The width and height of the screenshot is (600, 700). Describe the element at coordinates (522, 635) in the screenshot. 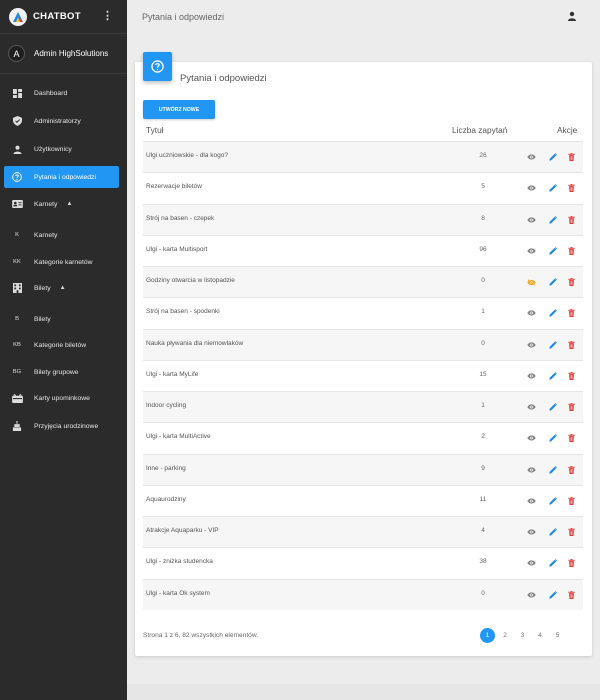

I see `page-button-3: 3` at that location.